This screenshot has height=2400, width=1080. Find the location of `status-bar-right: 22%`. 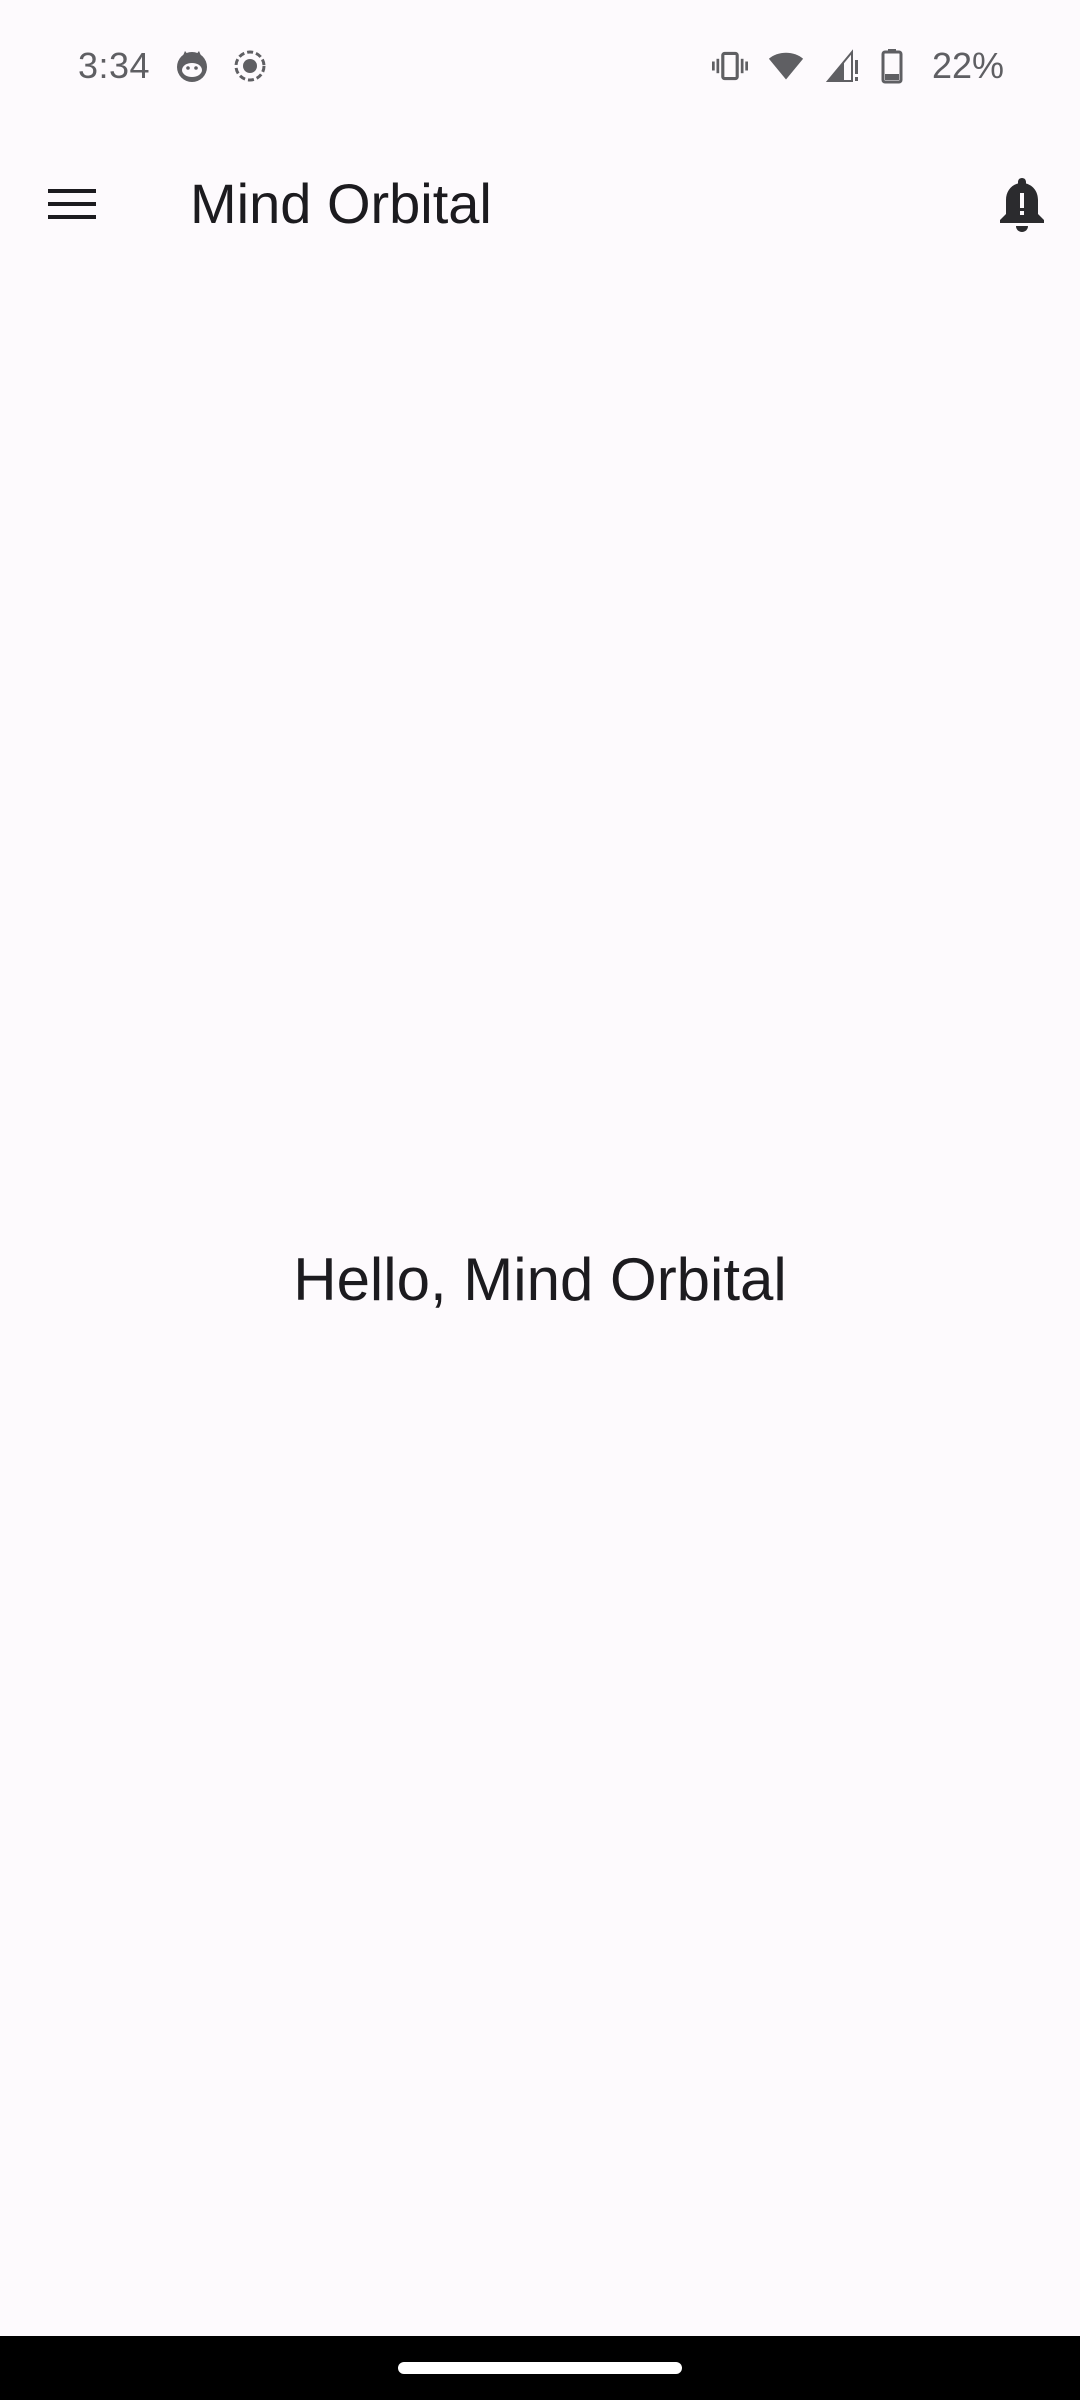

status-bar-right: 22% is located at coordinates (853, 66).